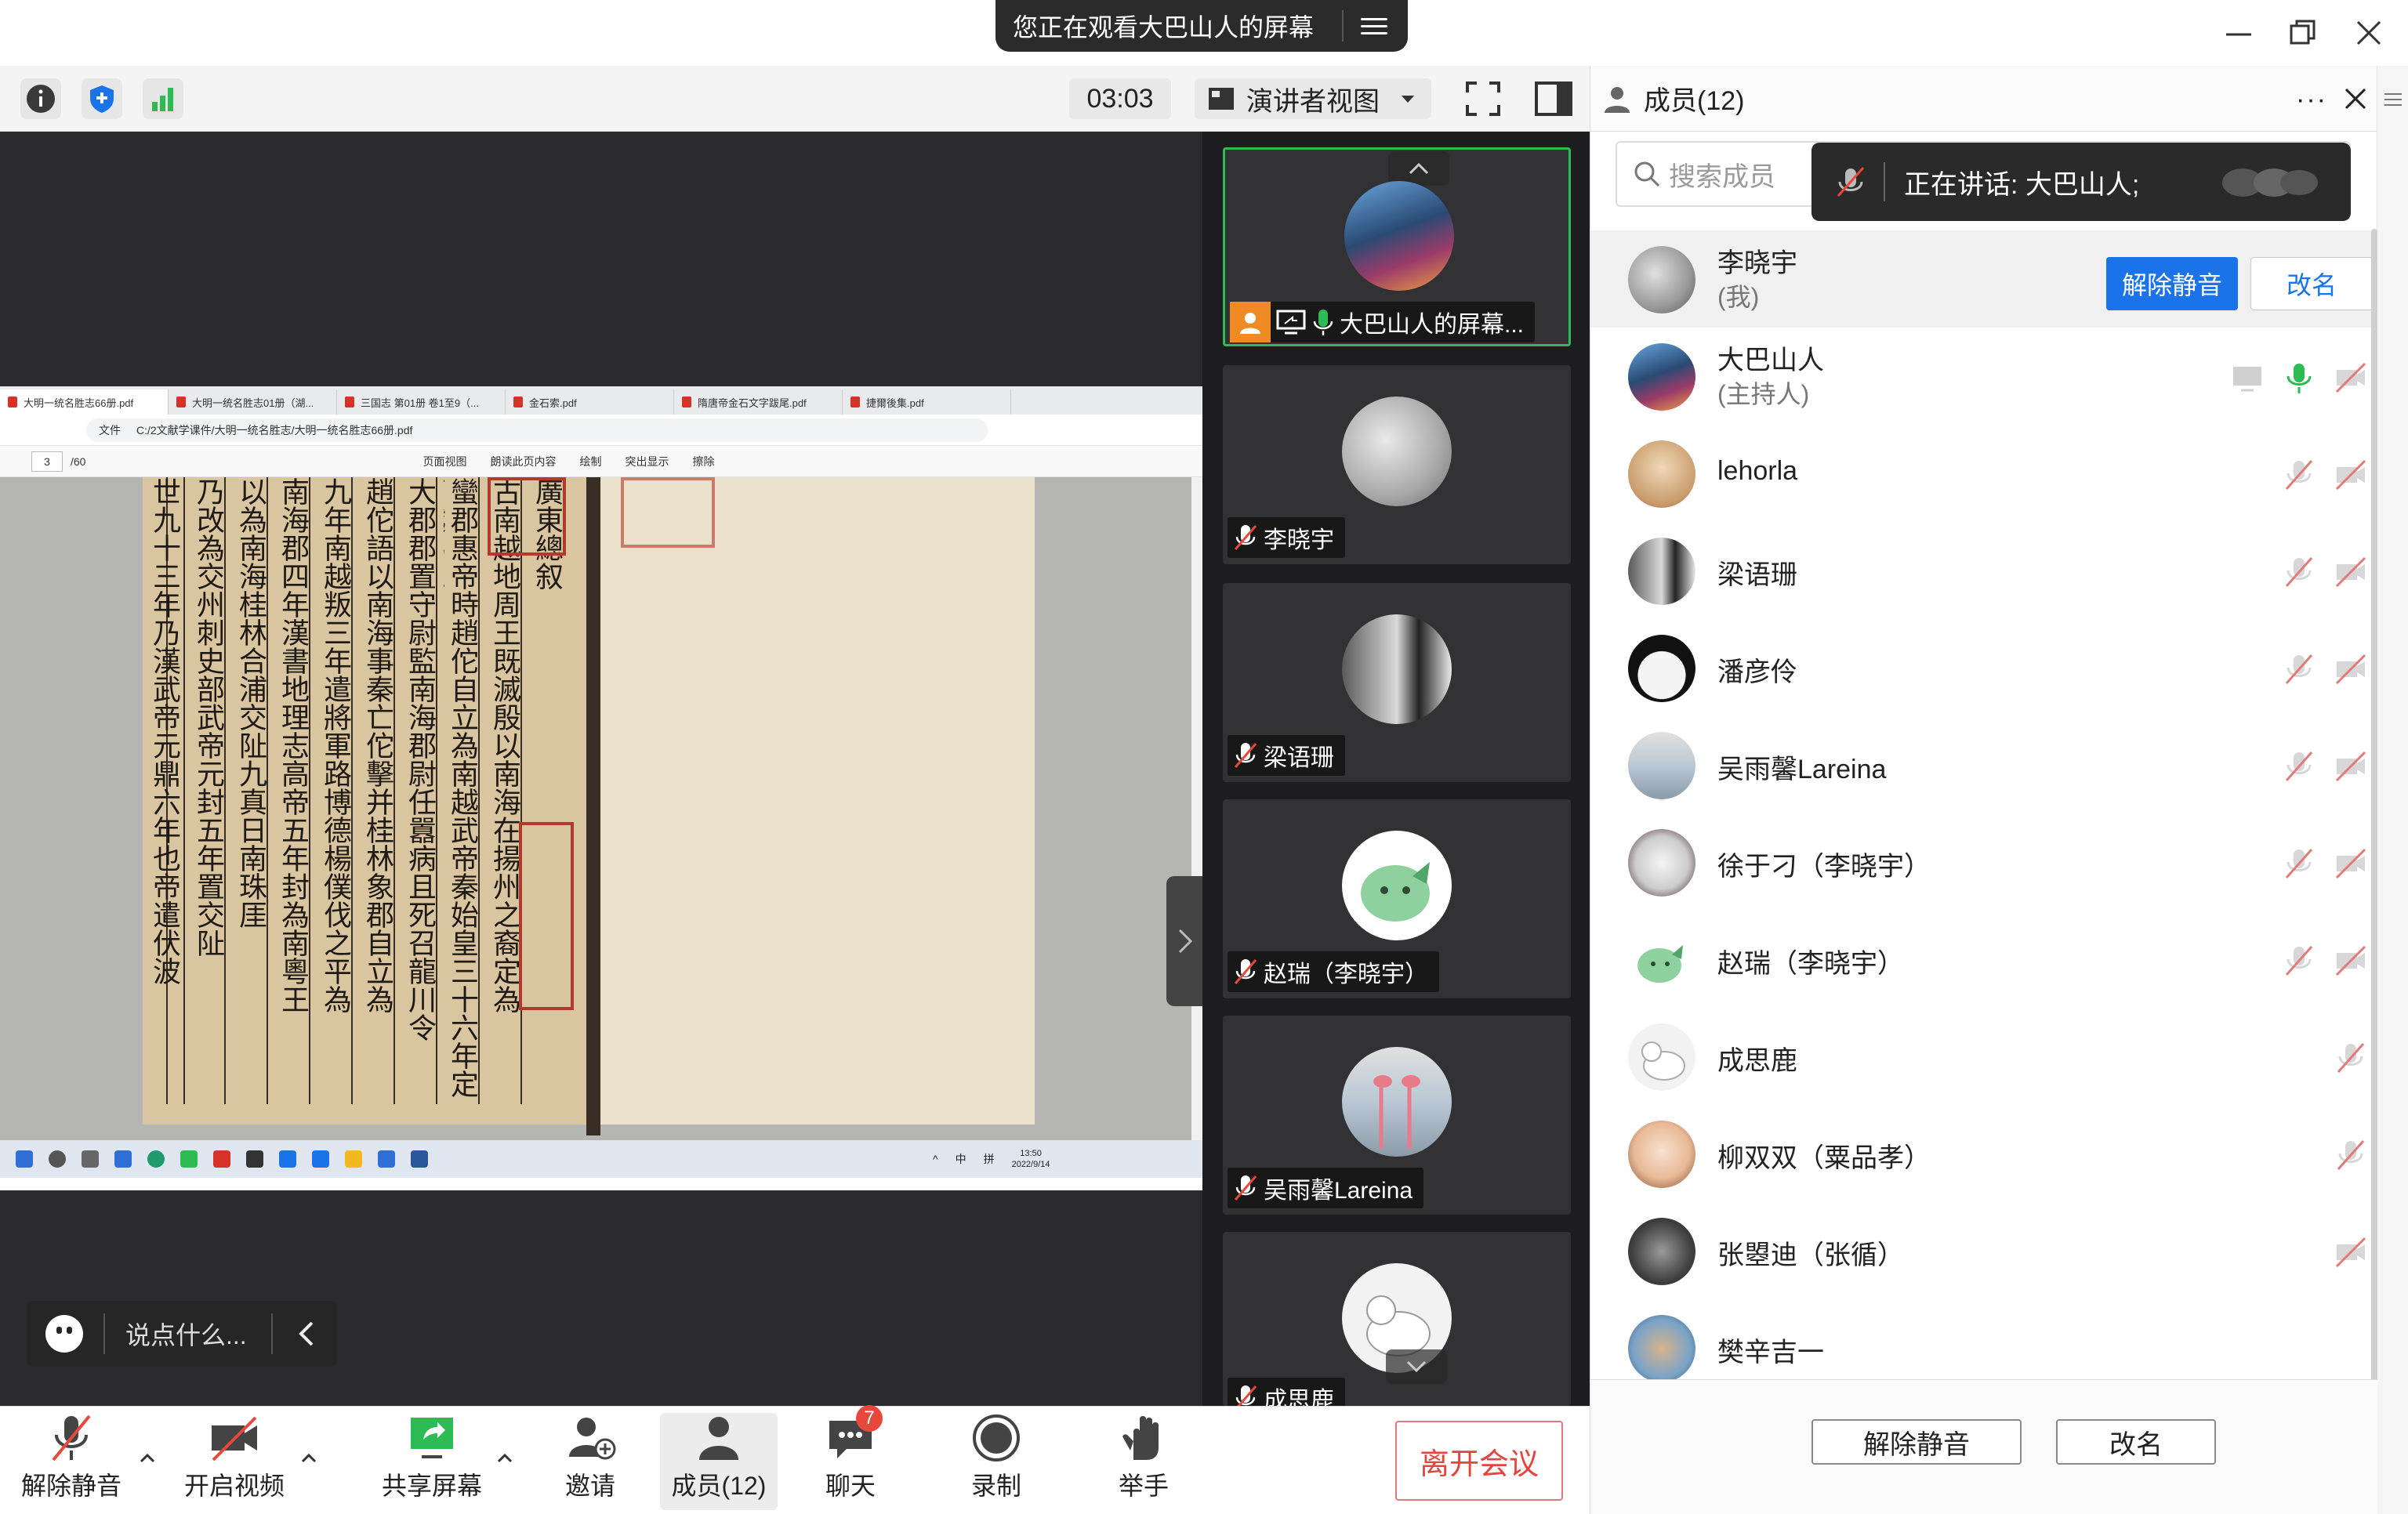 This screenshot has width=2408, height=1514. What do you see at coordinates (703, 461) in the screenshot?
I see `pdf-tool-erase: 擦除` at bounding box center [703, 461].